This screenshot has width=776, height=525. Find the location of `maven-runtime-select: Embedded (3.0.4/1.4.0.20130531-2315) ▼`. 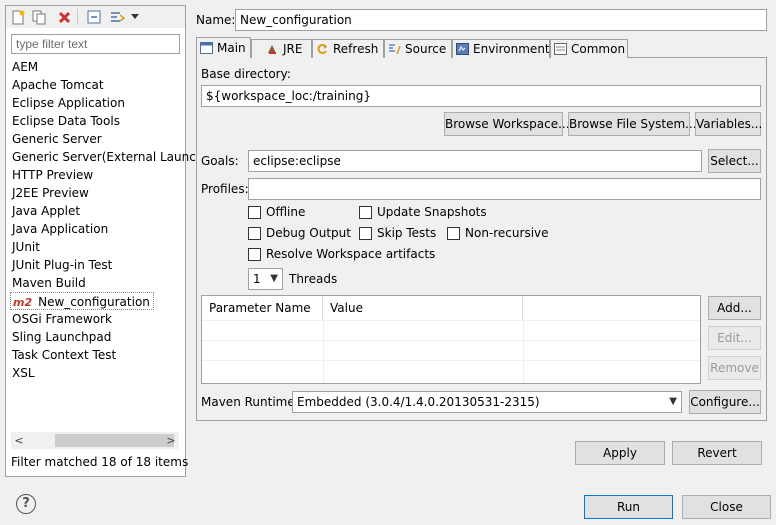

maven-runtime-select: Embedded (3.0.4/1.4.0.20130531-2315) ▼ is located at coordinates (487, 402).